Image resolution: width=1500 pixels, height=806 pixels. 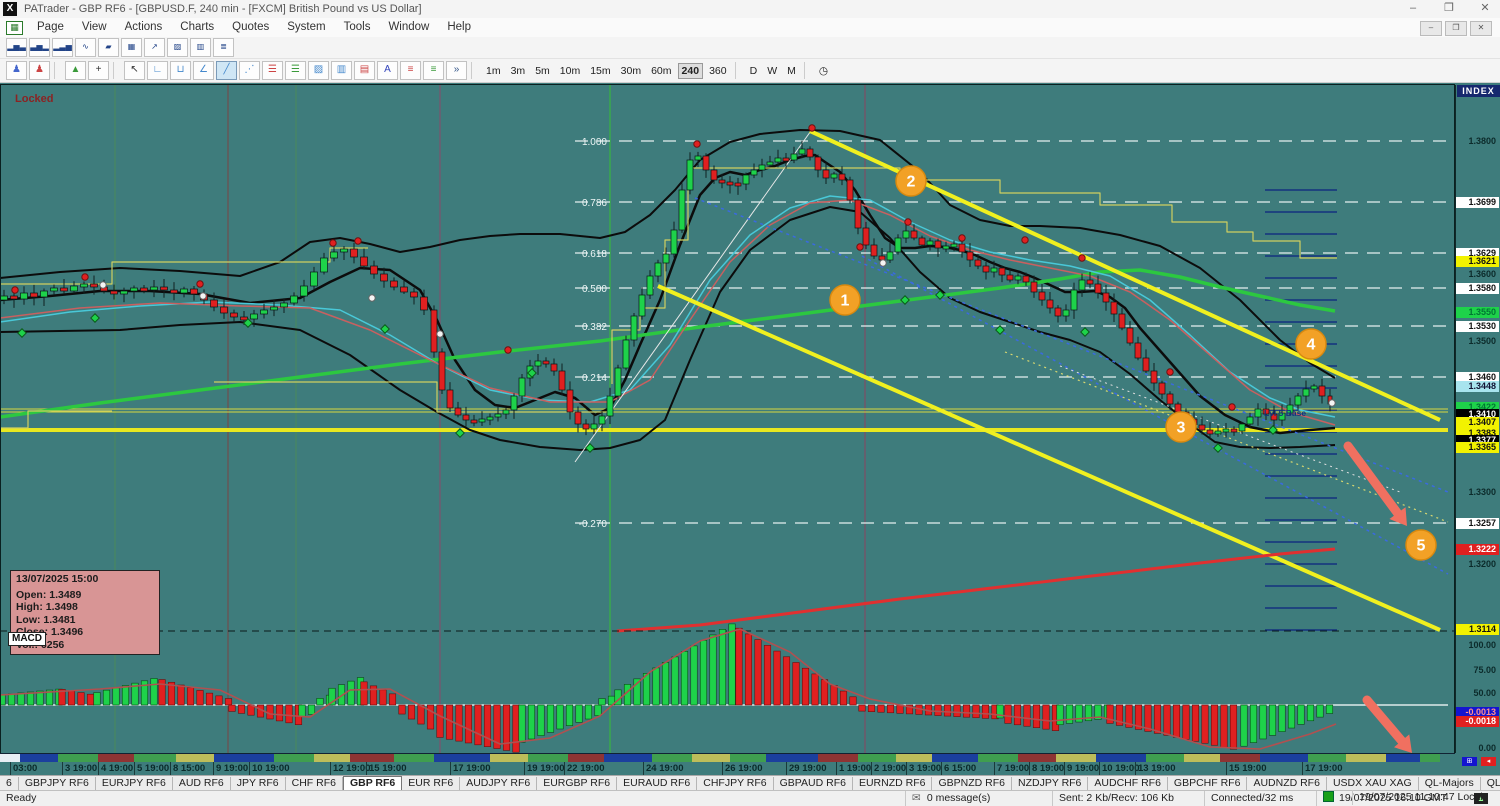 What do you see at coordinates (1477, 312) in the screenshot?
I see `axis-label-1.3550: 1.3550` at bounding box center [1477, 312].